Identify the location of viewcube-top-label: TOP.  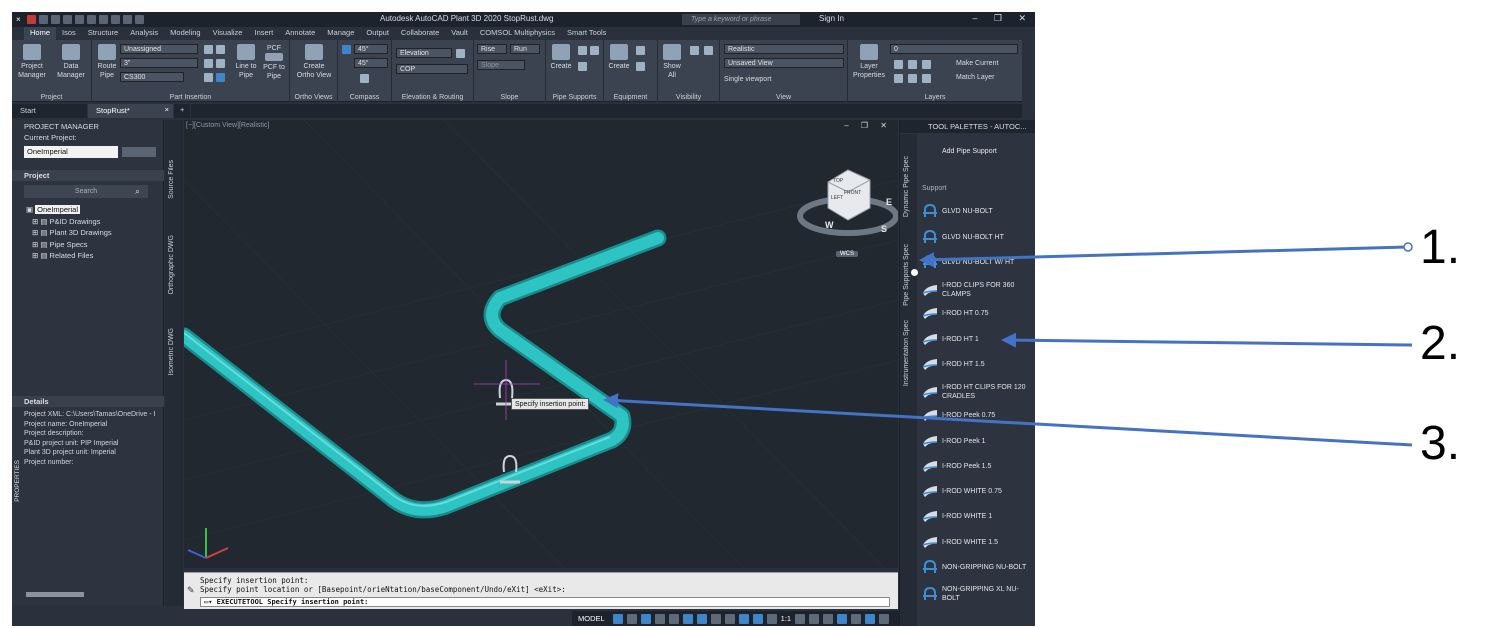
(838, 181).